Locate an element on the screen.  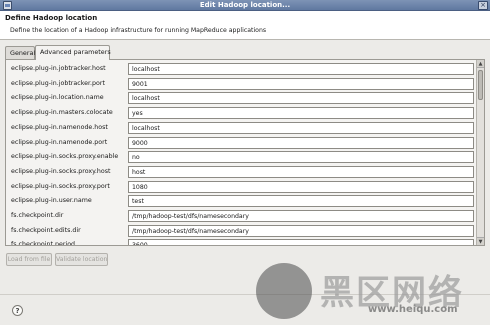
header-title: Define Hadoop location is located at coordinates (51, 18).